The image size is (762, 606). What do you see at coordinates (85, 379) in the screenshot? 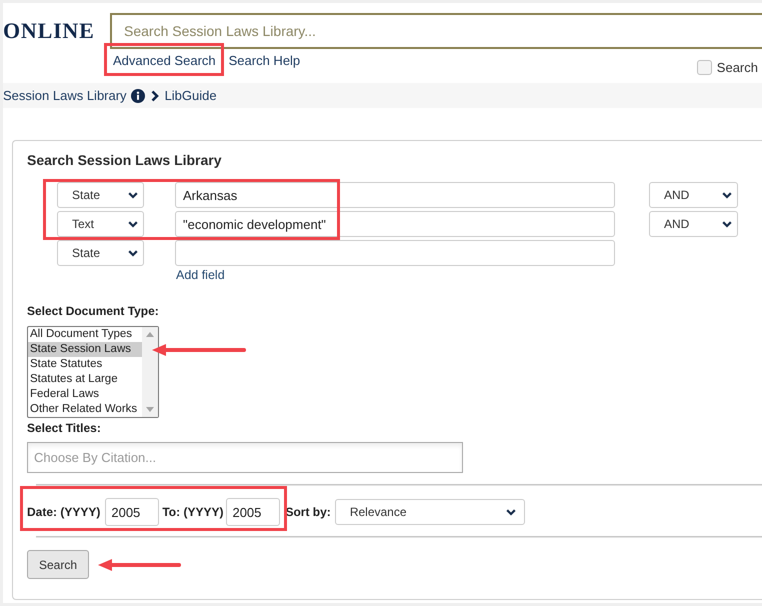
I see `list-option: Statutes at Large` at bounding box center [85, 379].